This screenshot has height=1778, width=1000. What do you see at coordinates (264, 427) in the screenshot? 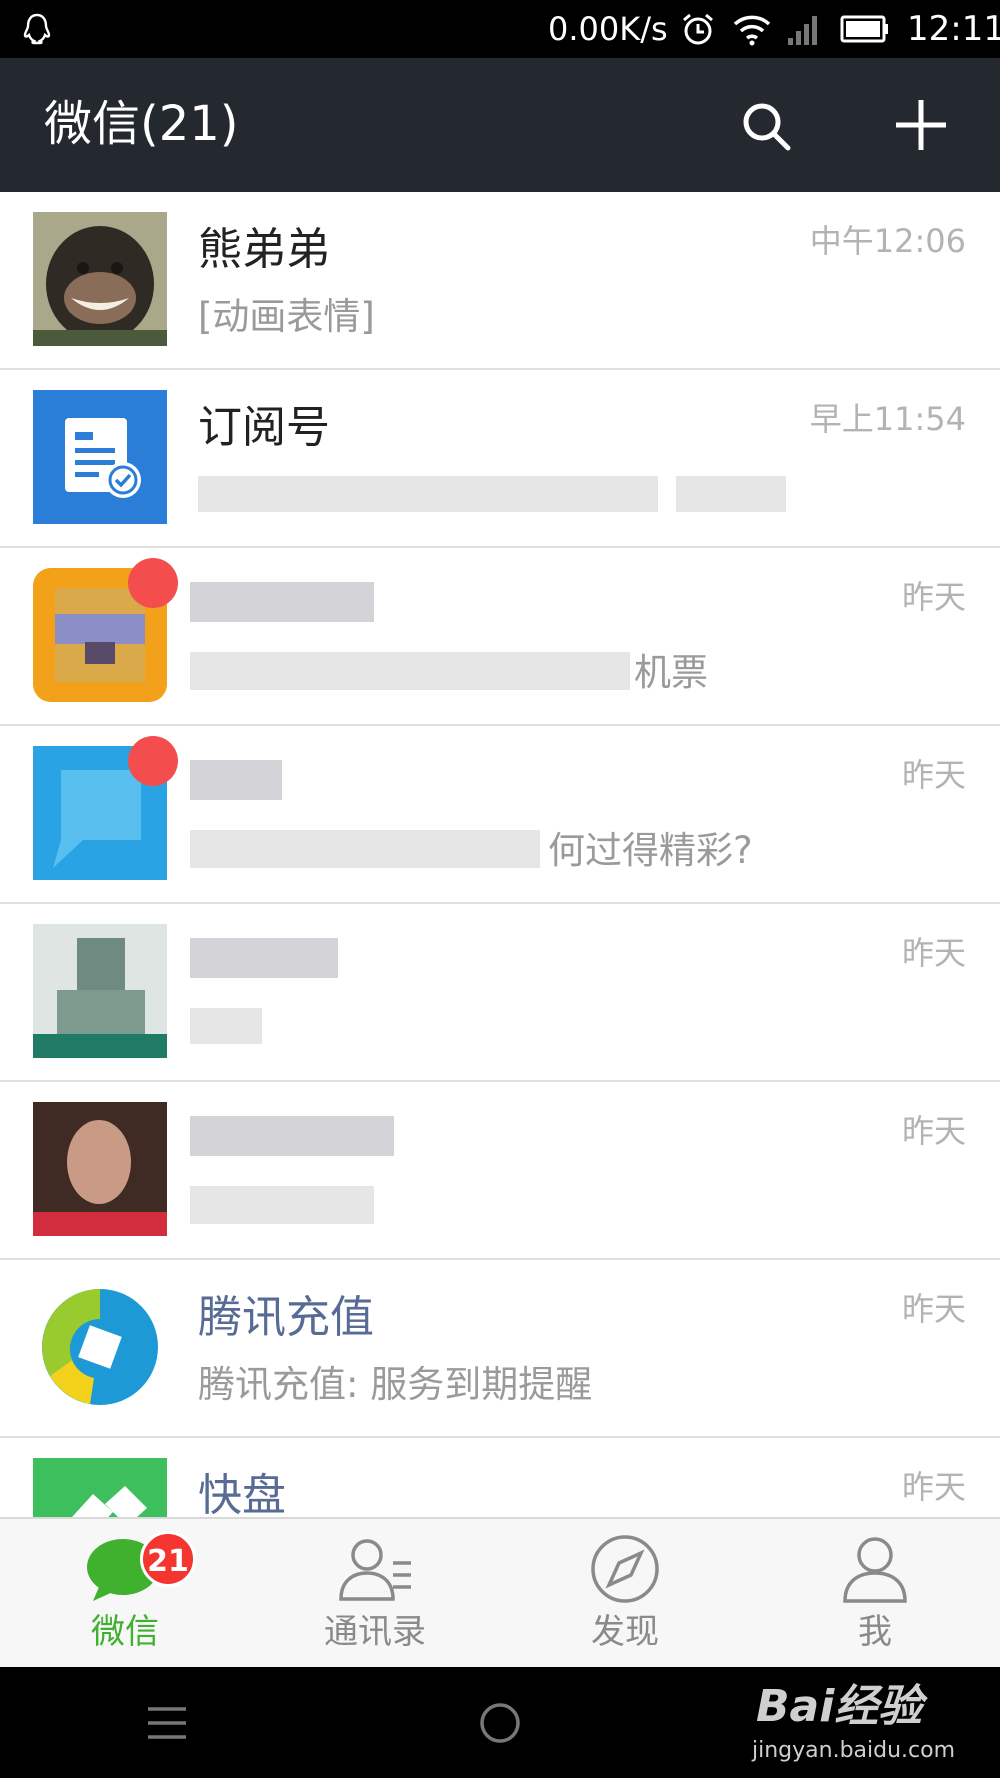
I see `chat-name: 订阅号` at bounding box center [264, 427].